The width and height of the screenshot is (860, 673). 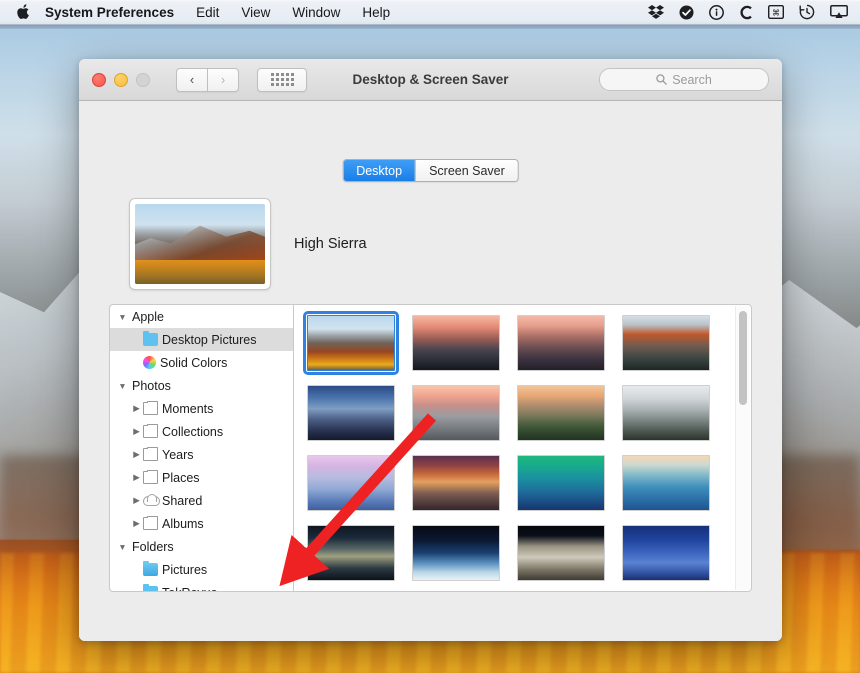 What do you see at coordinates (656, 12) in the screenshot?
I see `dropbox-icon` at bounding box center [656, 12].